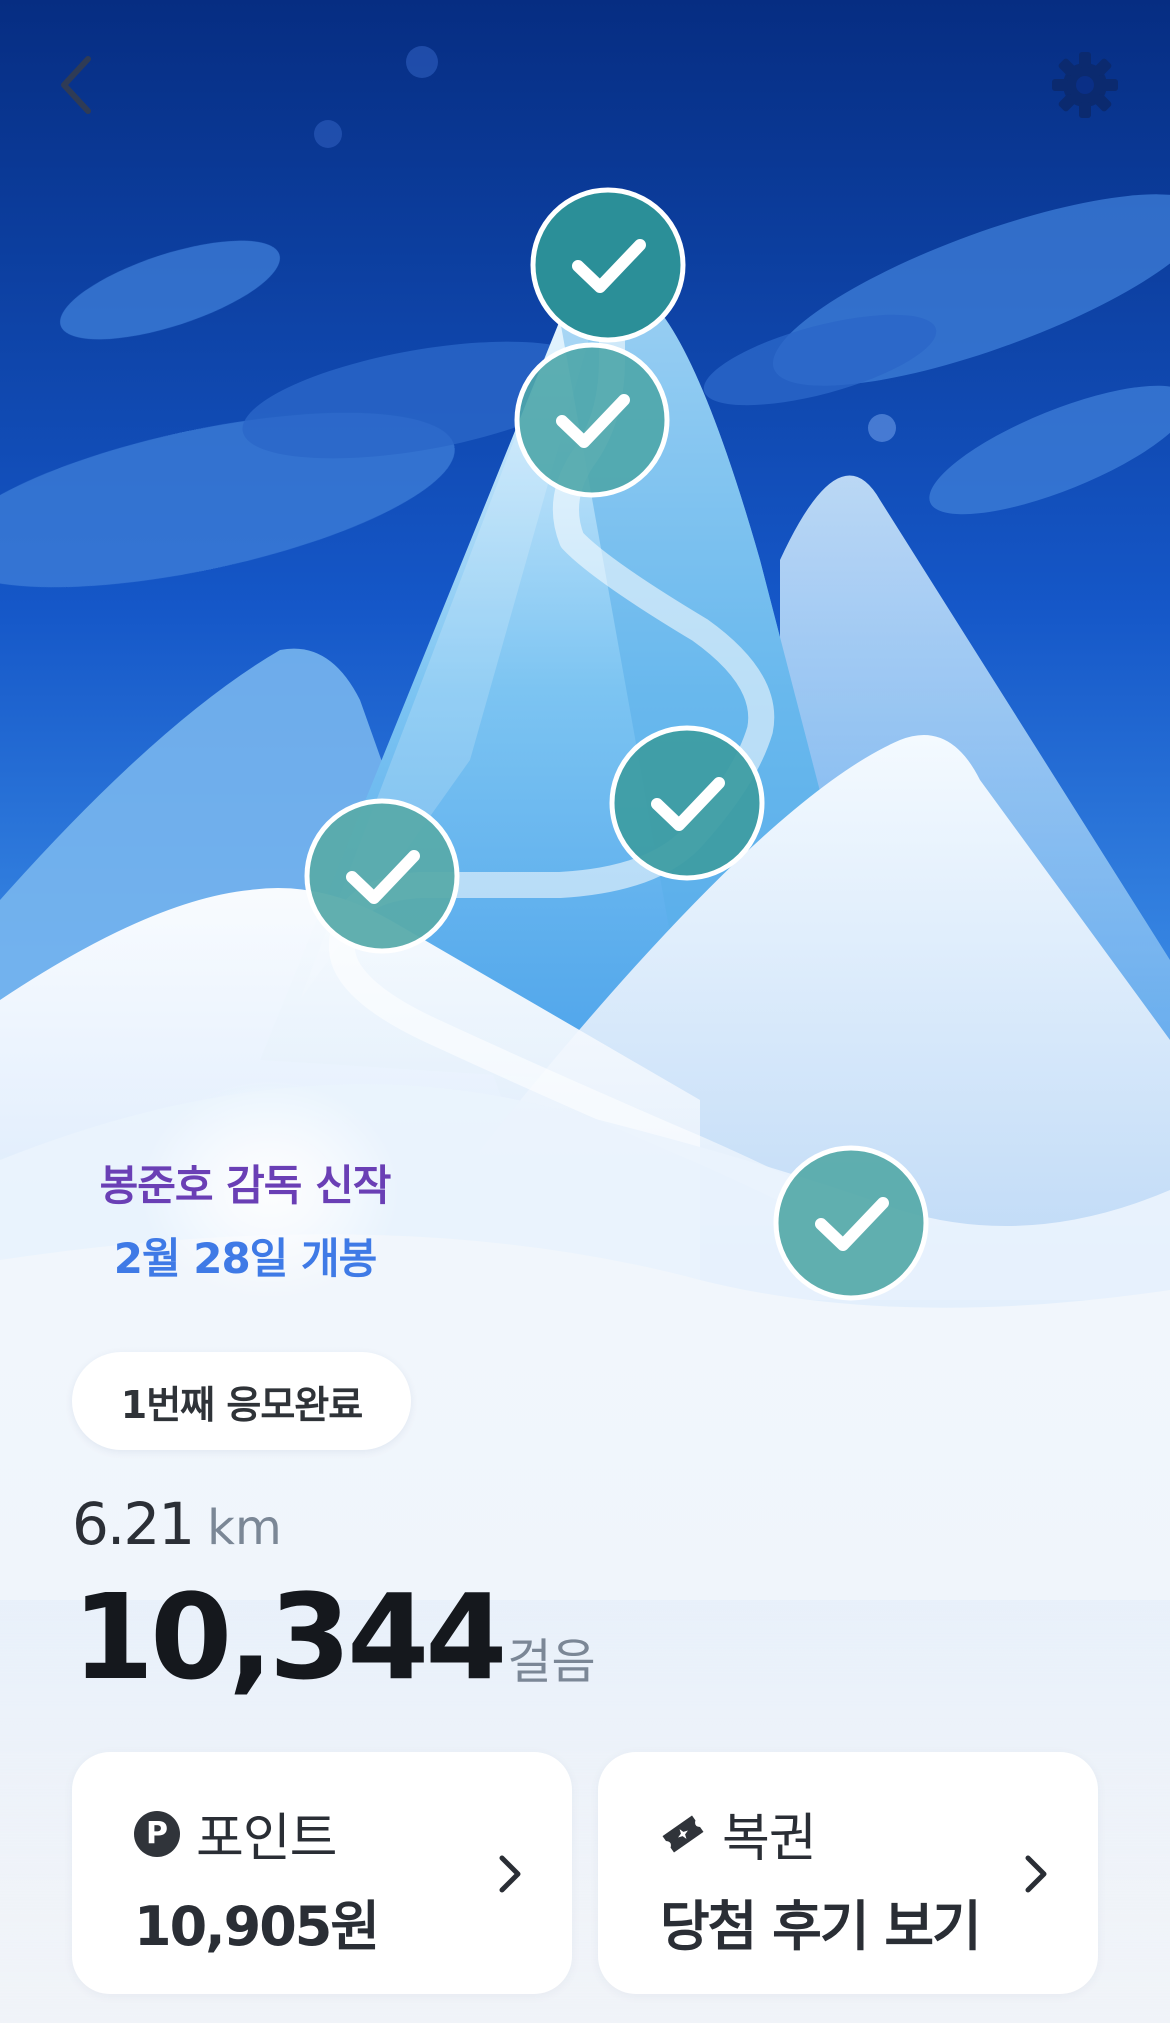 The width and height of the screenshot is (1170, 2023). What do you see at coordinates (289, 1637) in the screenshot?
I see `step-count-value: 10,344` at bounding box center [289, 1637].